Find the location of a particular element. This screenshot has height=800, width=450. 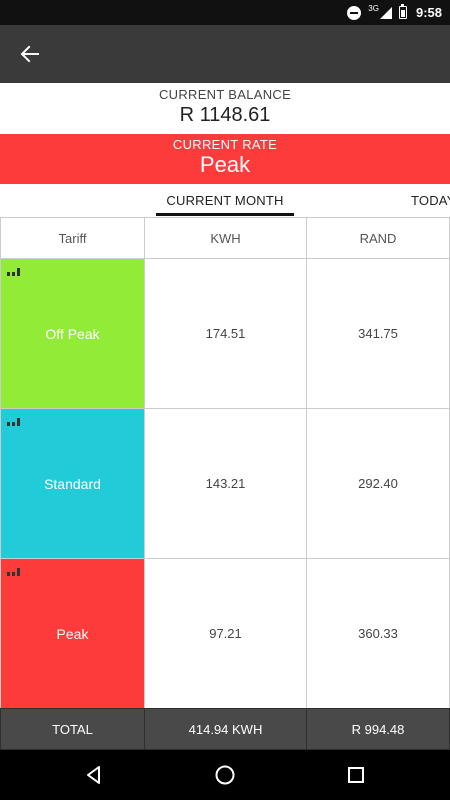

nav-home-button is located at coordinates (225, 775).